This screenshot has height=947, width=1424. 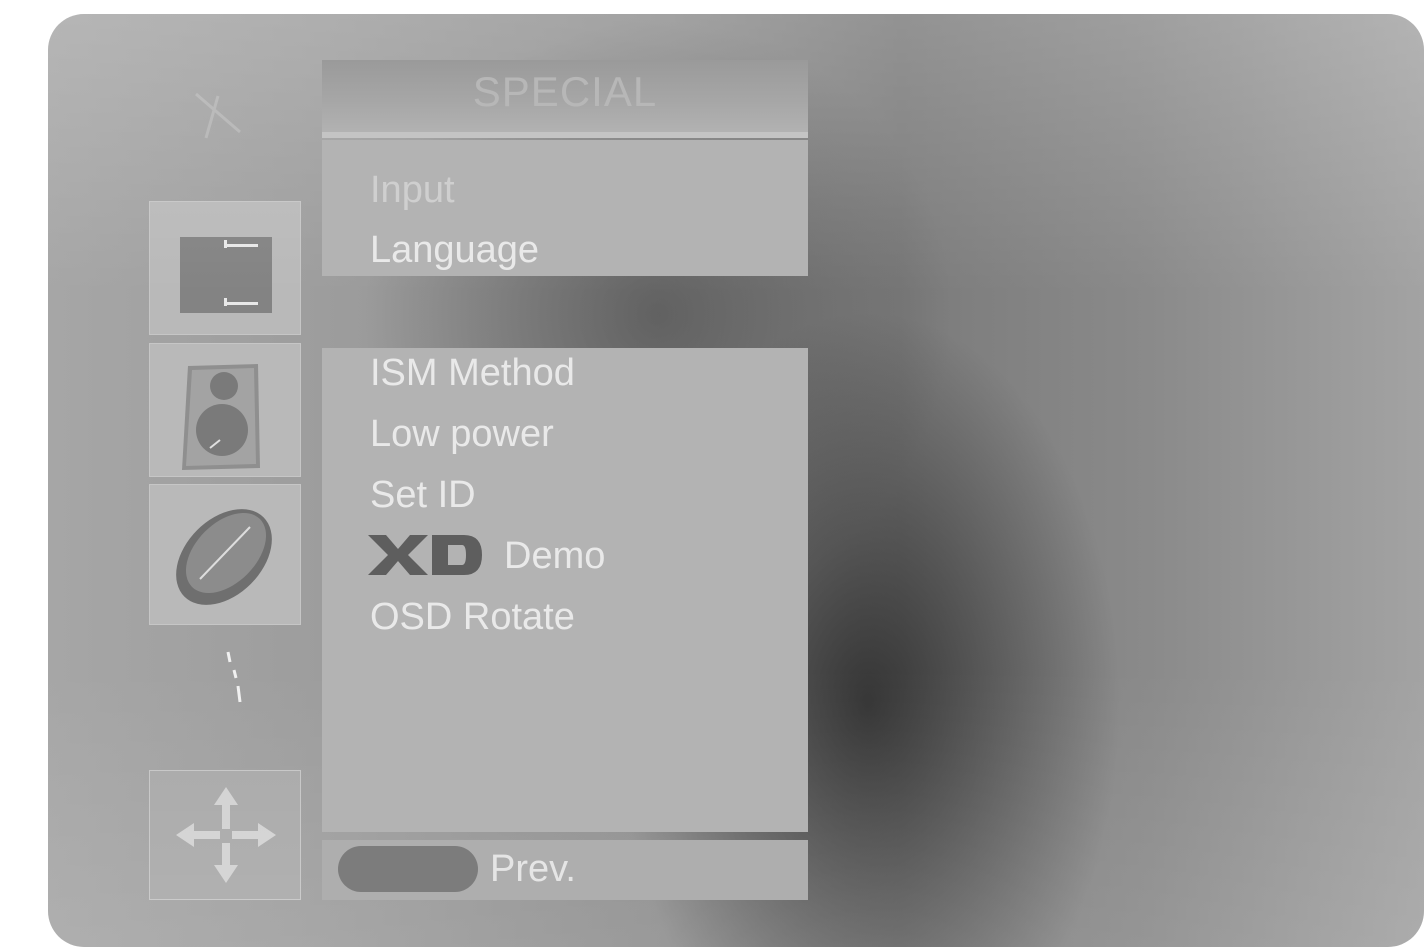 I want to click on menu-footer: Prev., so click(x=565, y=870).